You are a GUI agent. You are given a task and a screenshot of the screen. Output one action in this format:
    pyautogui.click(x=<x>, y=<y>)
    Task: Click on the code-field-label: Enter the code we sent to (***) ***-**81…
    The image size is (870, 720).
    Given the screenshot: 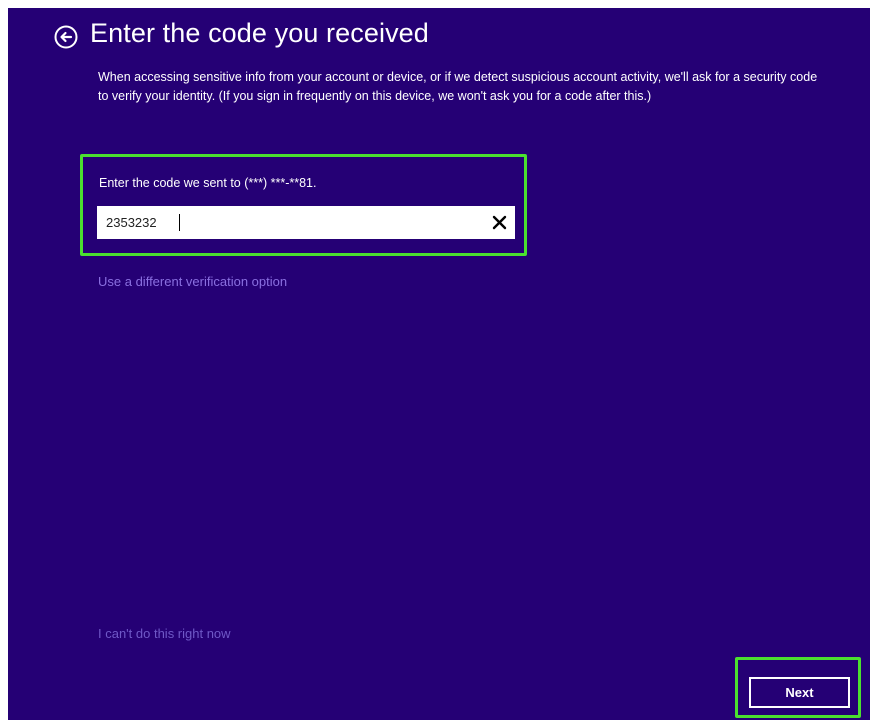 What is the action you would take?
    pyautogui.click(x=208, y=183)
    